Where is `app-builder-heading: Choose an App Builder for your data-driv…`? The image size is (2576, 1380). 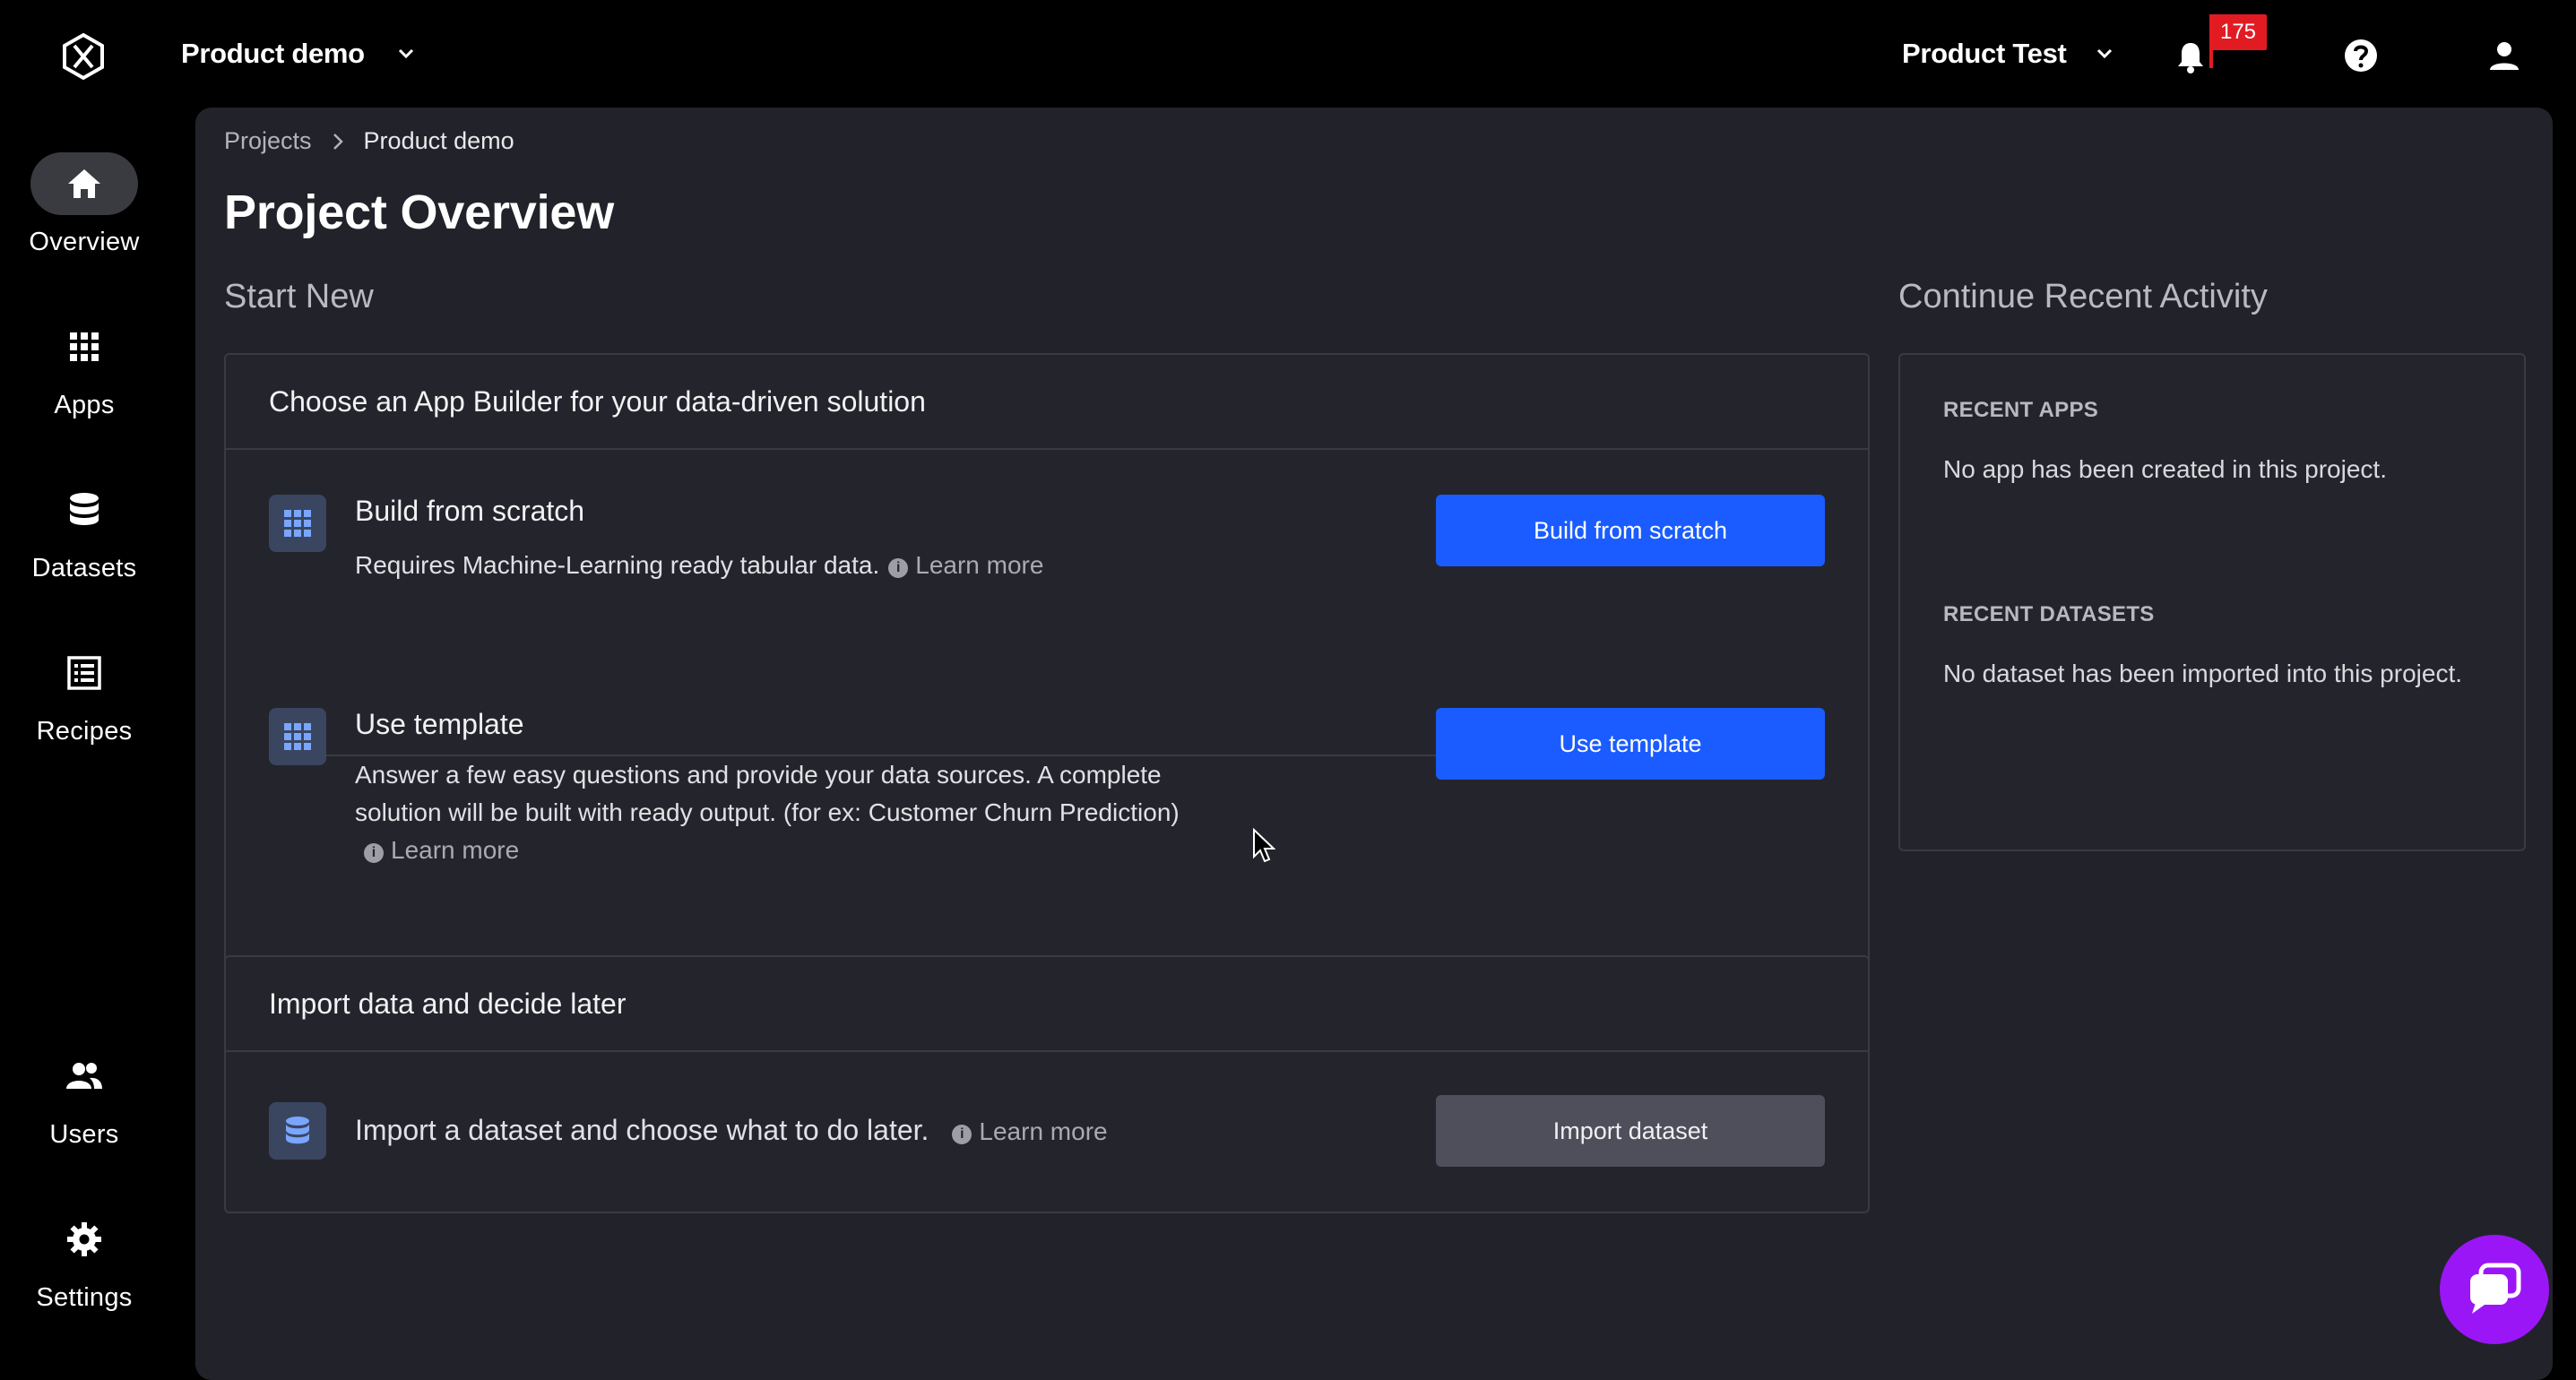 app-builder-heading: Choose an App Builder for your data-driv… is located at coordinates (1047, 402).